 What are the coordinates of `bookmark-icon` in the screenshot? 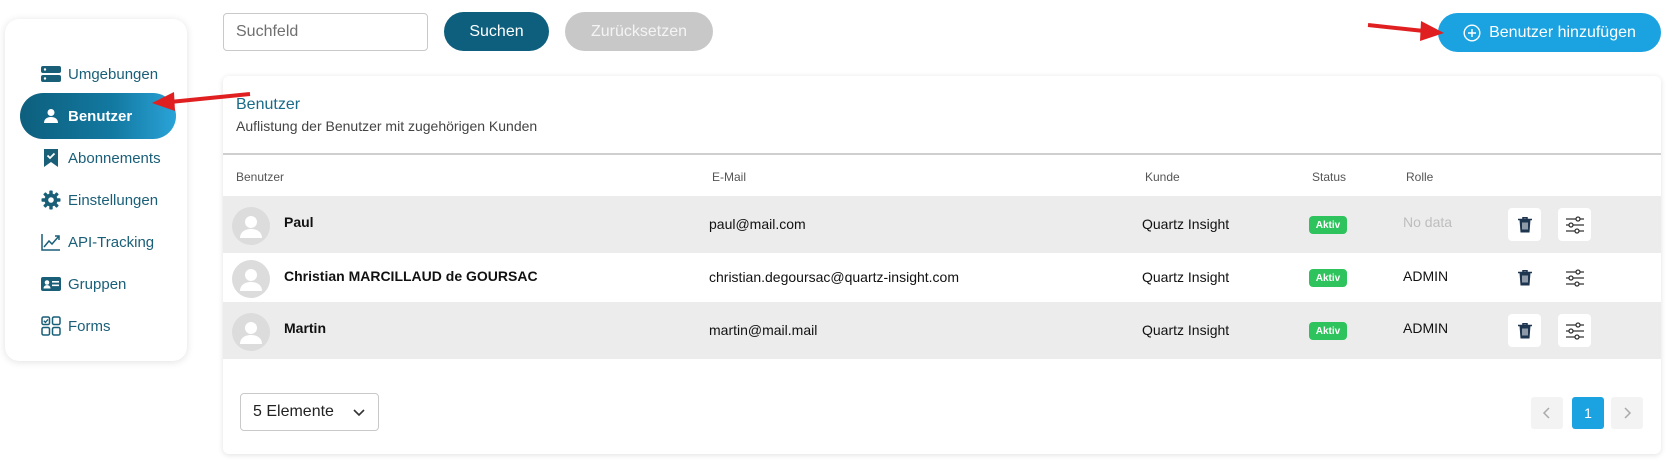 It's located at (51, 158).